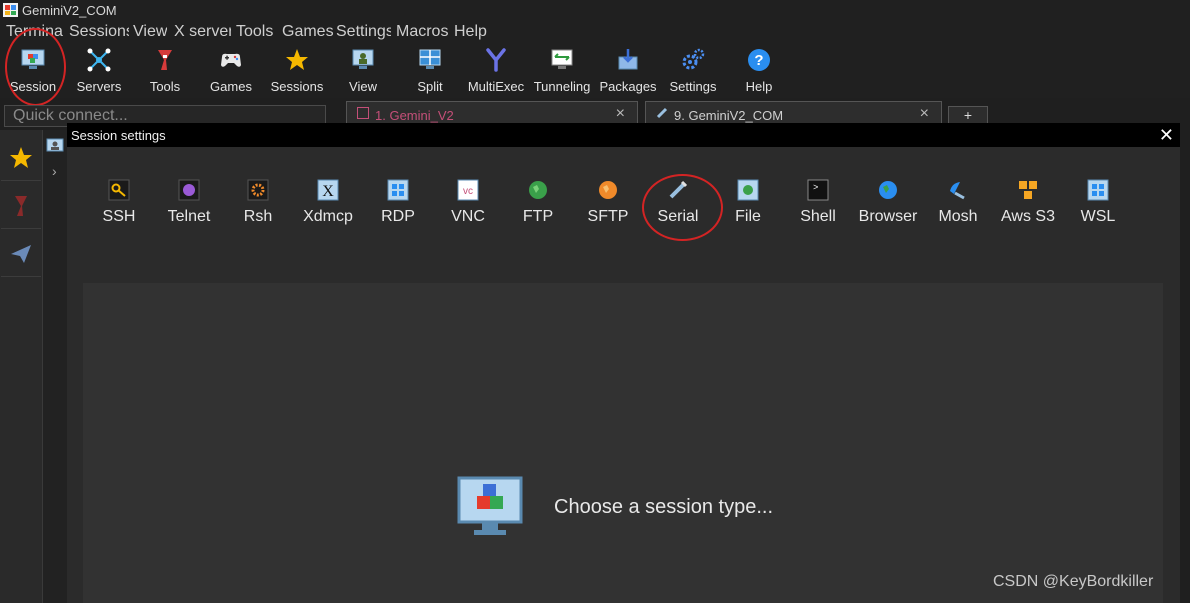 Image resolution: width=1190 pixels, height=603 pixels. What do you see at coordinates (54, 171) in the screenshot?
I see `expand-chevron-icon: ›` at bounding box center [54, 171].